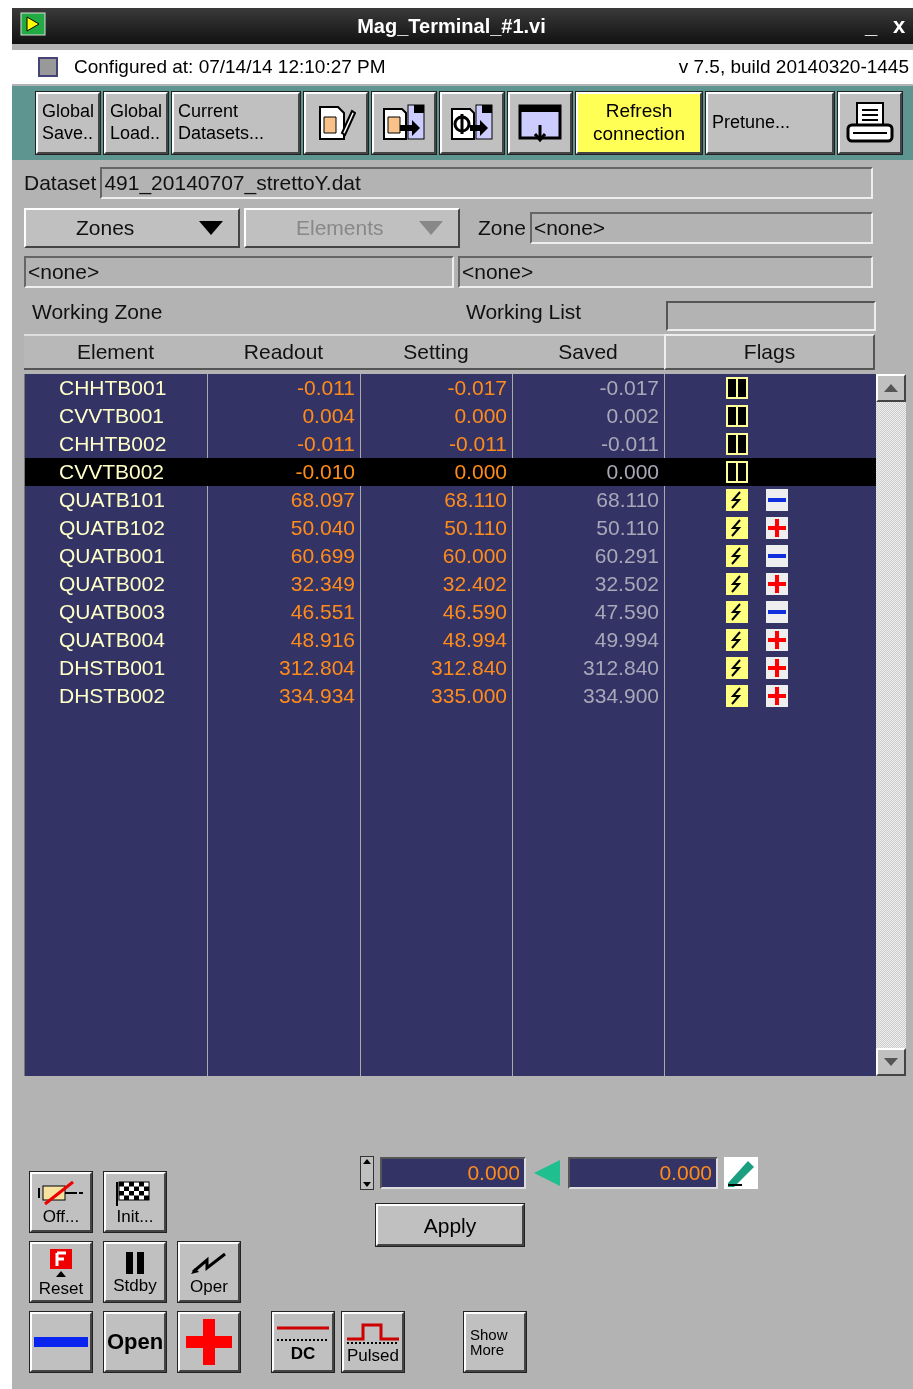 The height and width of the screenshot is (1389, 913). What do you see at coordinates (325, 472) in the screenshot?
I see `readout-cell-text: -0.010` at bounding box center [325, 472].